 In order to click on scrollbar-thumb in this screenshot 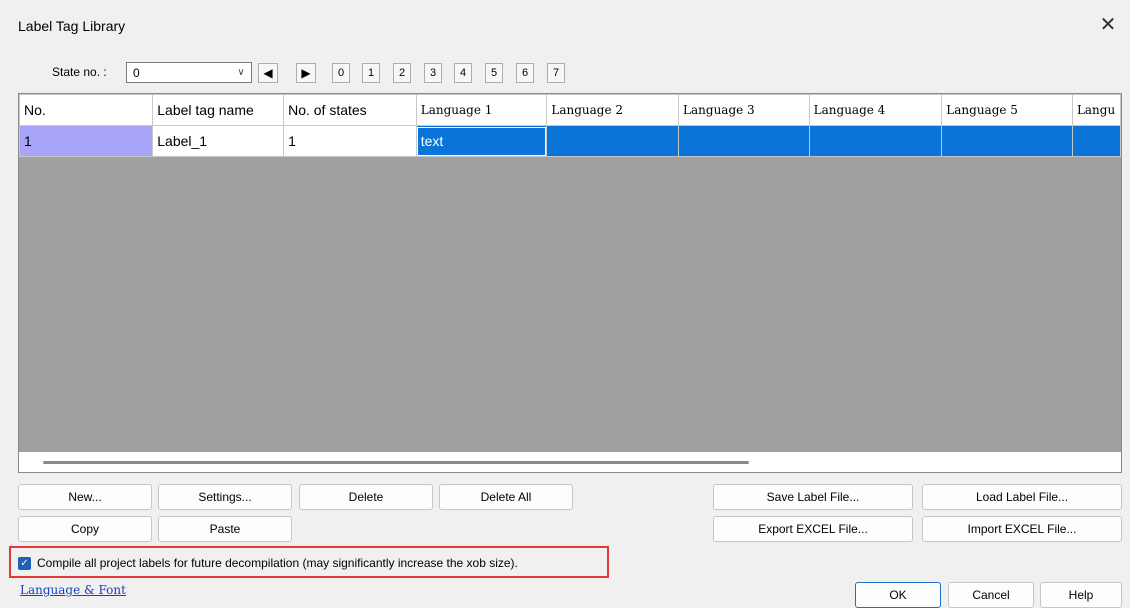, I will do `click(396, 462)`.